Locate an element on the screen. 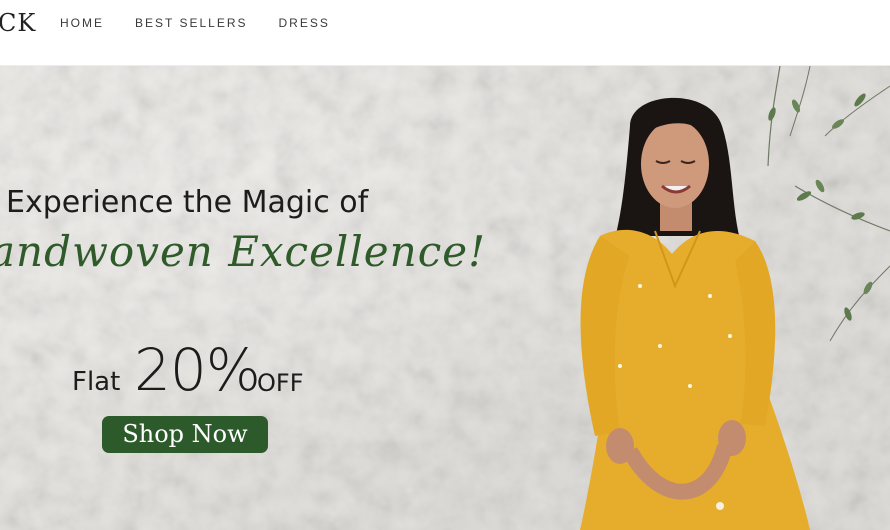 The height and width of the screenshot is (530, 890). site-header: CK HOME BEST SELLERS DRESS is located at coordinates (445, 33).